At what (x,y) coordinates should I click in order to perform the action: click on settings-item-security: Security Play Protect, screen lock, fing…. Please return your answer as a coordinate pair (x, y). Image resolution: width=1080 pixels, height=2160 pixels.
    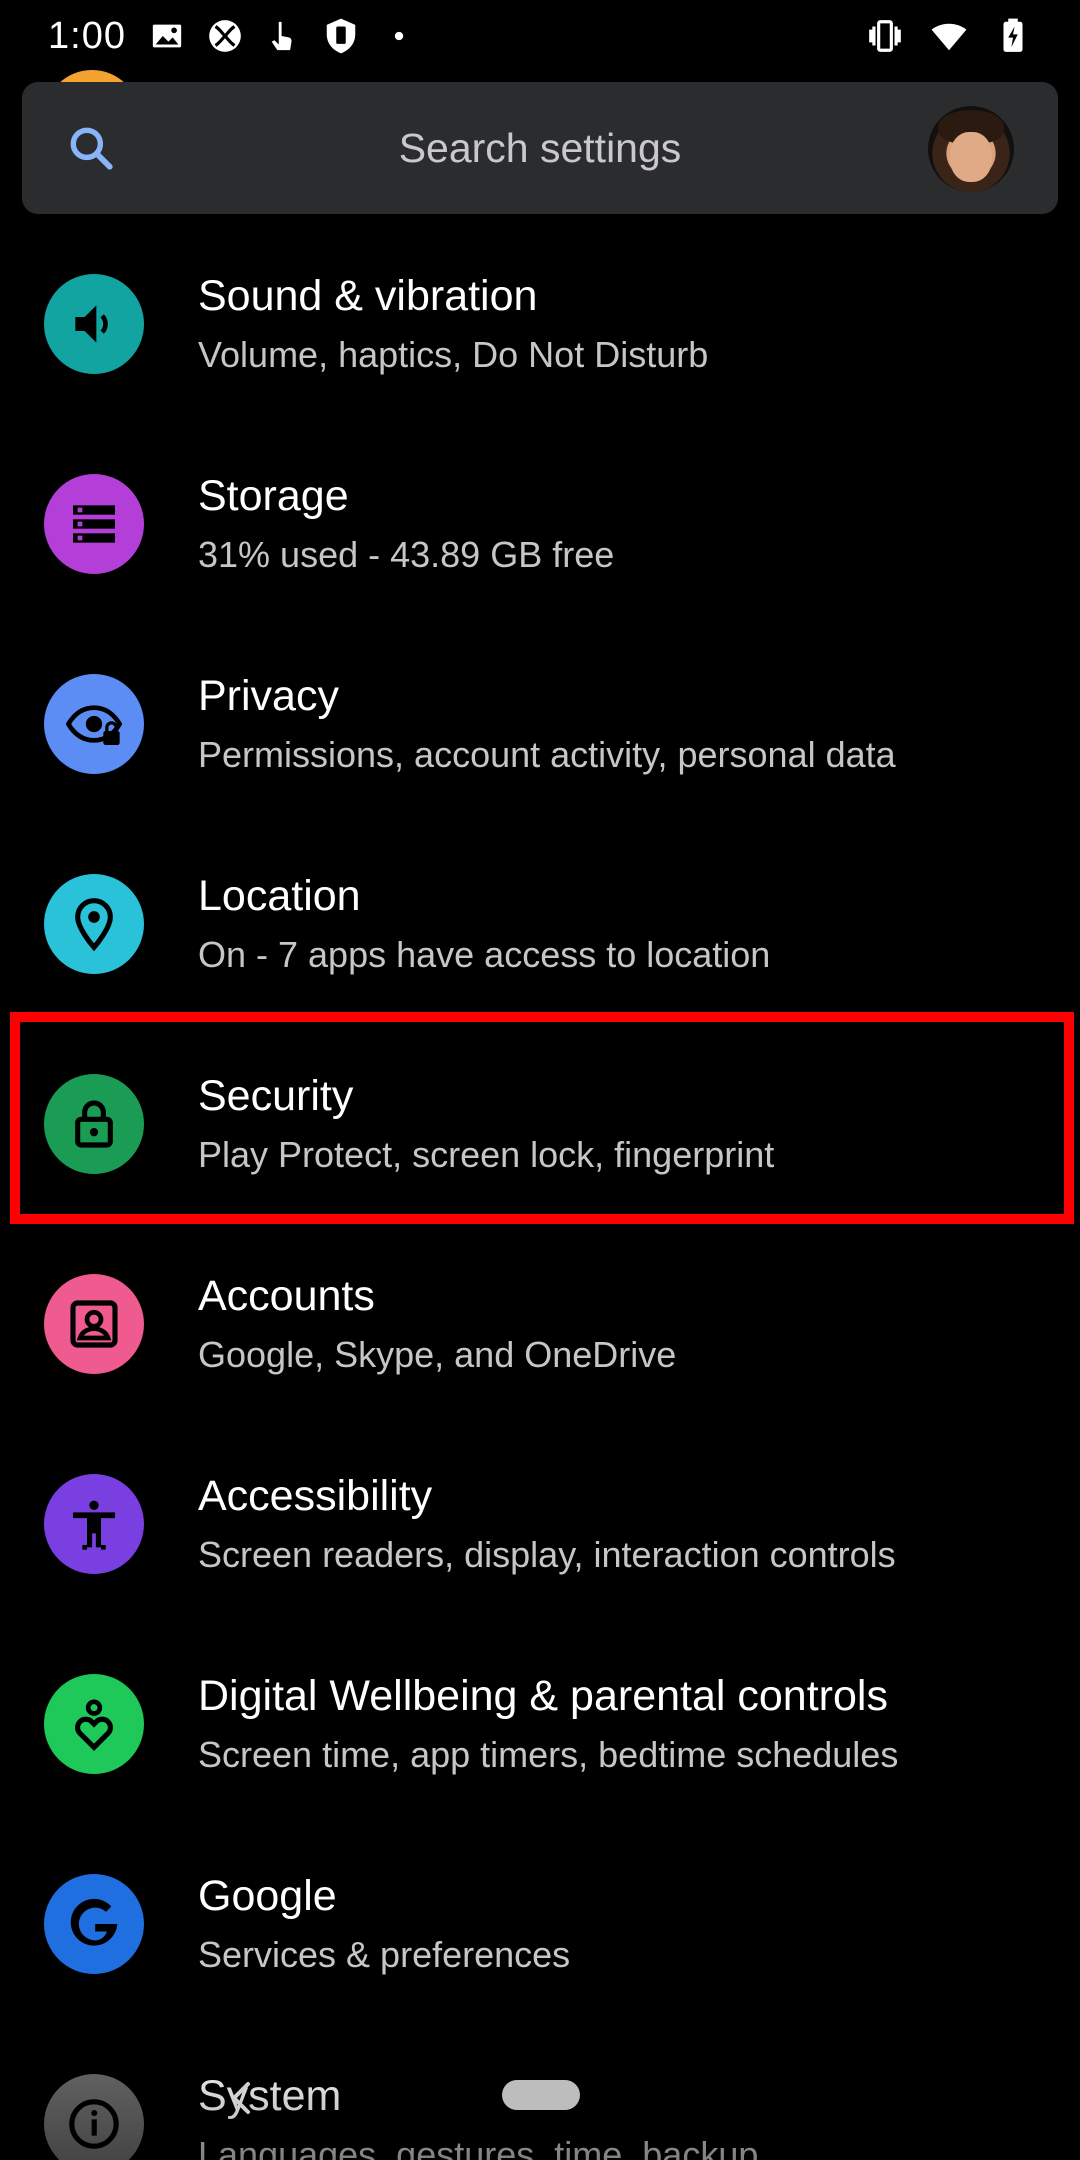
    Looking at the image, I should click on (540, 1124).